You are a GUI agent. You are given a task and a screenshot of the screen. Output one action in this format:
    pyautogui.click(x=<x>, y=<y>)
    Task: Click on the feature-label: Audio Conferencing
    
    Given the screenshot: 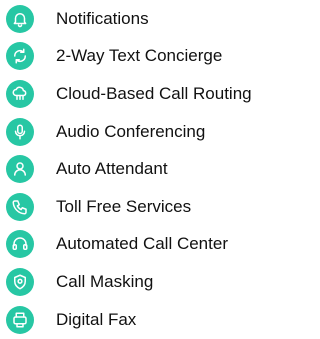 What is the action you would take?
    pyautogui.click(x=131, y=131)
    